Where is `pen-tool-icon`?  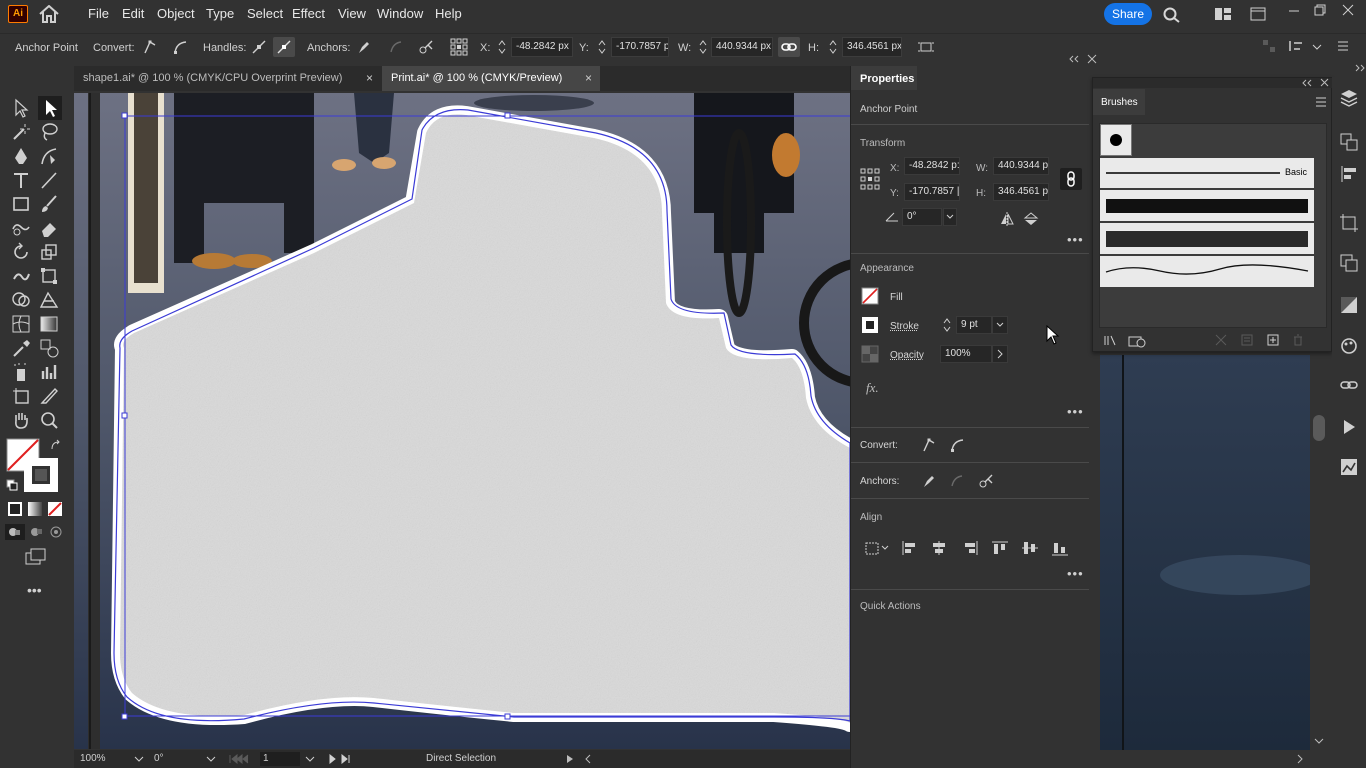
pen-tool-icon is located at coordinates (21, 156).